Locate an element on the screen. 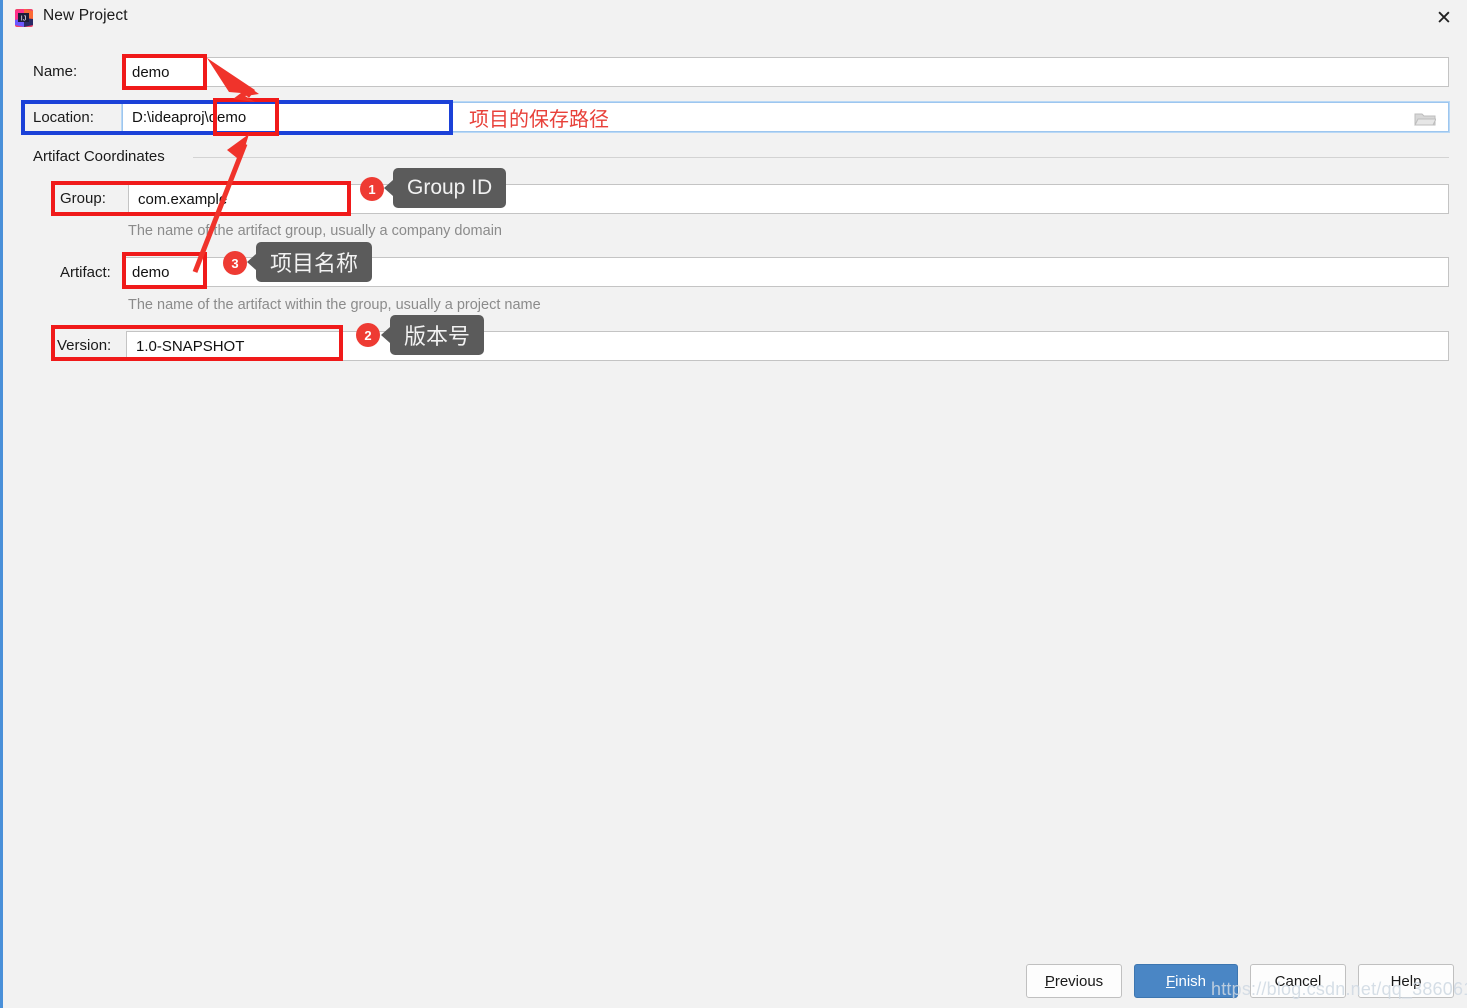  title-bar: IJ New Project ✕ is located at coordinates (735, 18).